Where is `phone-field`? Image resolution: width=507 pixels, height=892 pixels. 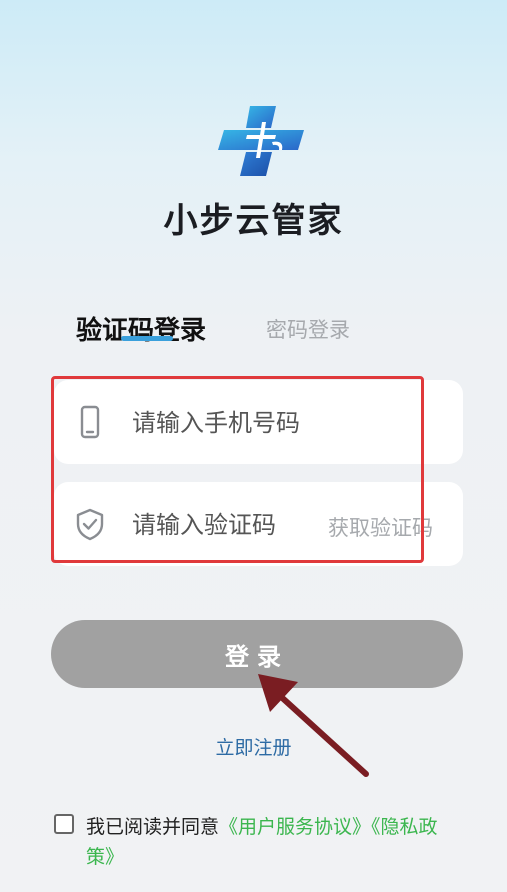 phone-field is located at coordinates (258, 422).